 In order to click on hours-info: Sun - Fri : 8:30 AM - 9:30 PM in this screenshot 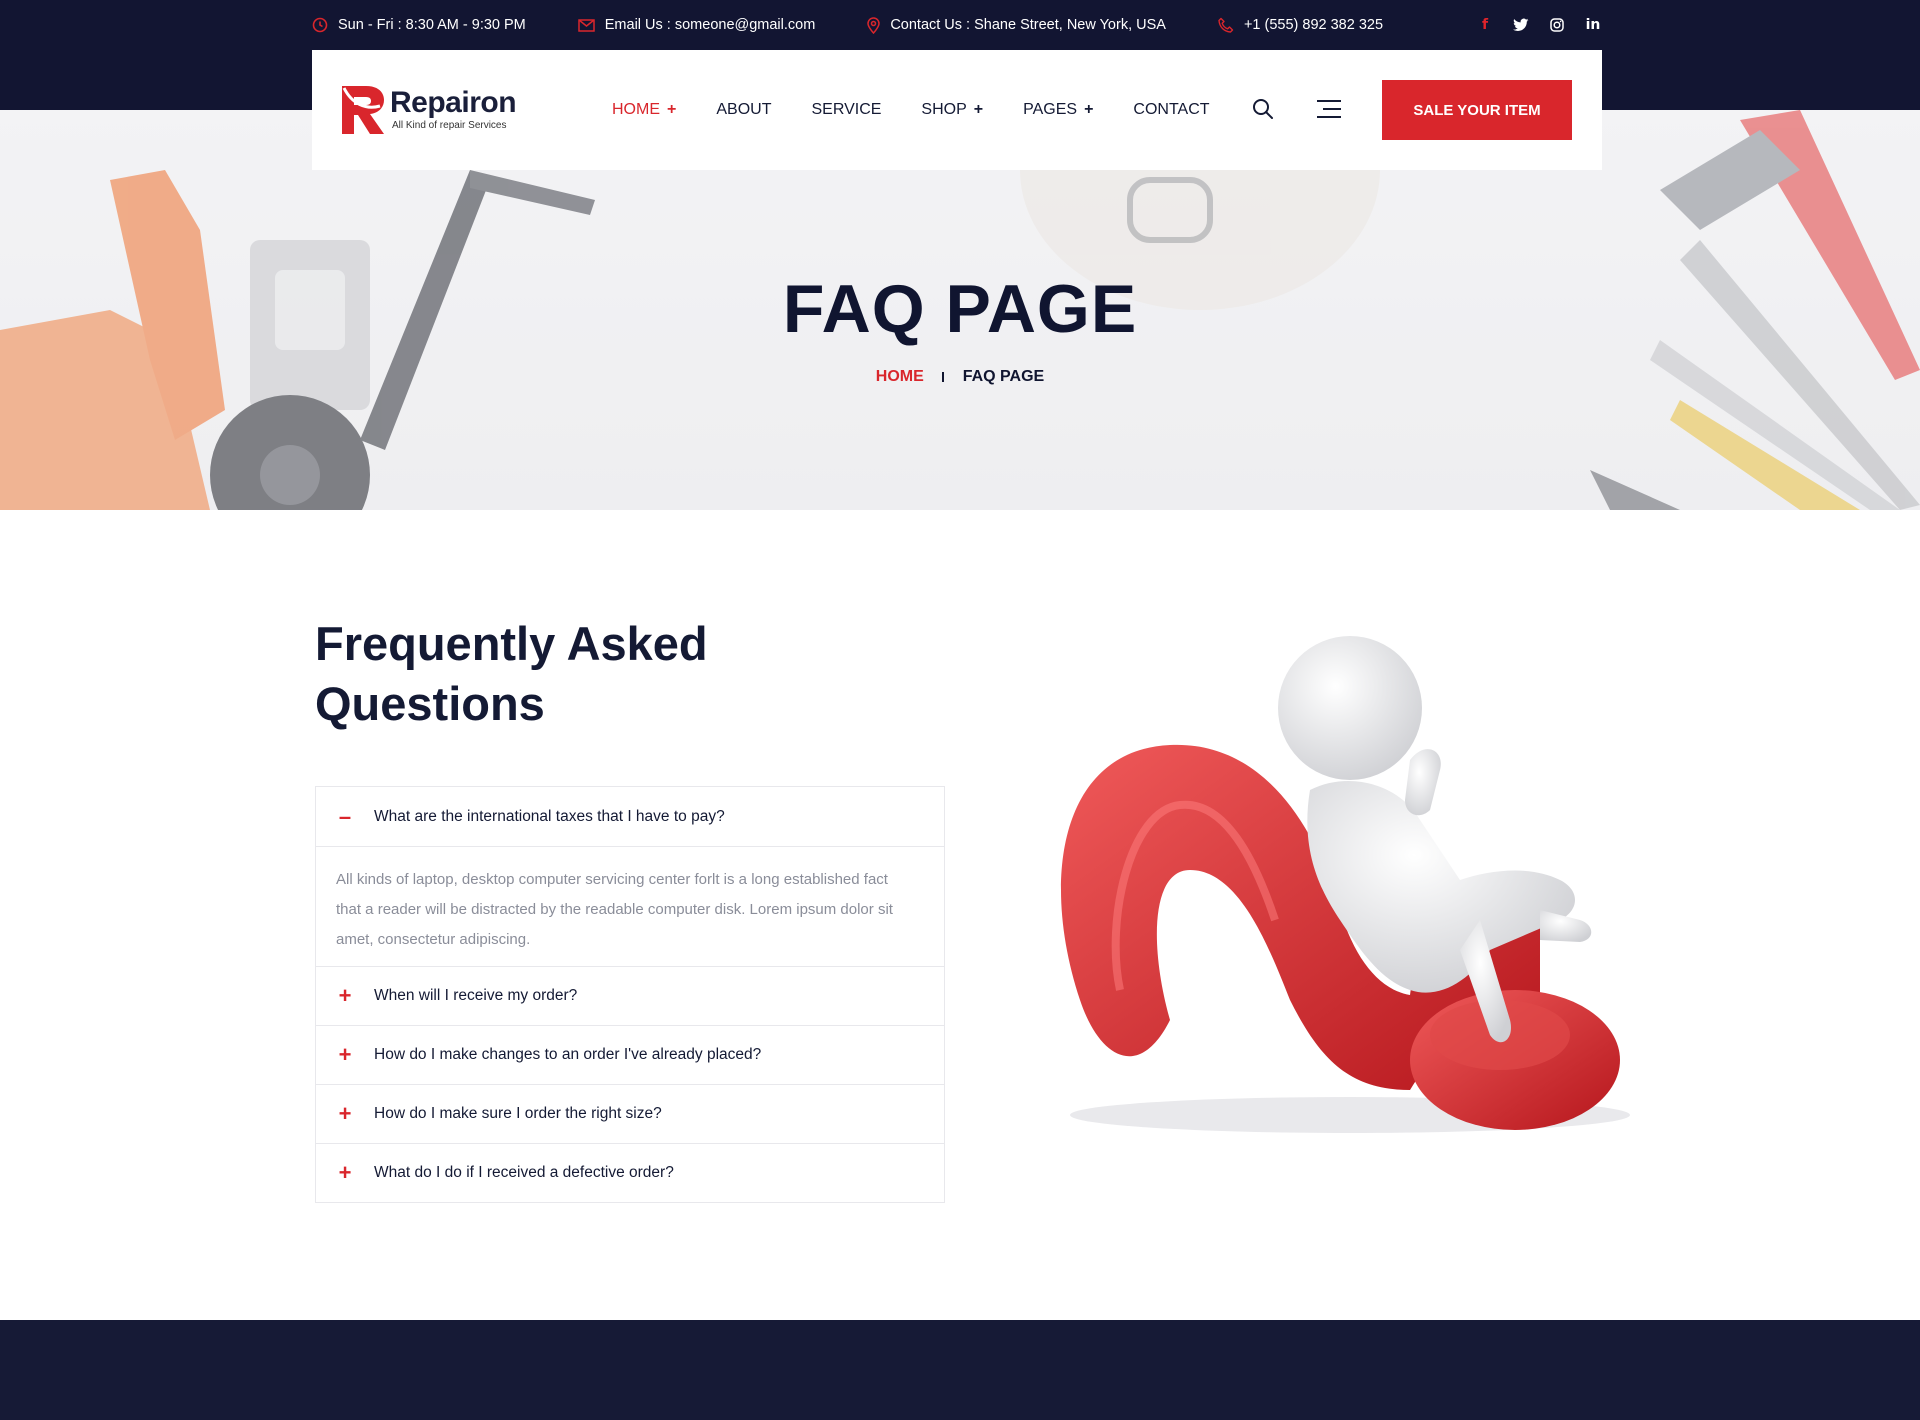, I will do `click(419, 25)`.